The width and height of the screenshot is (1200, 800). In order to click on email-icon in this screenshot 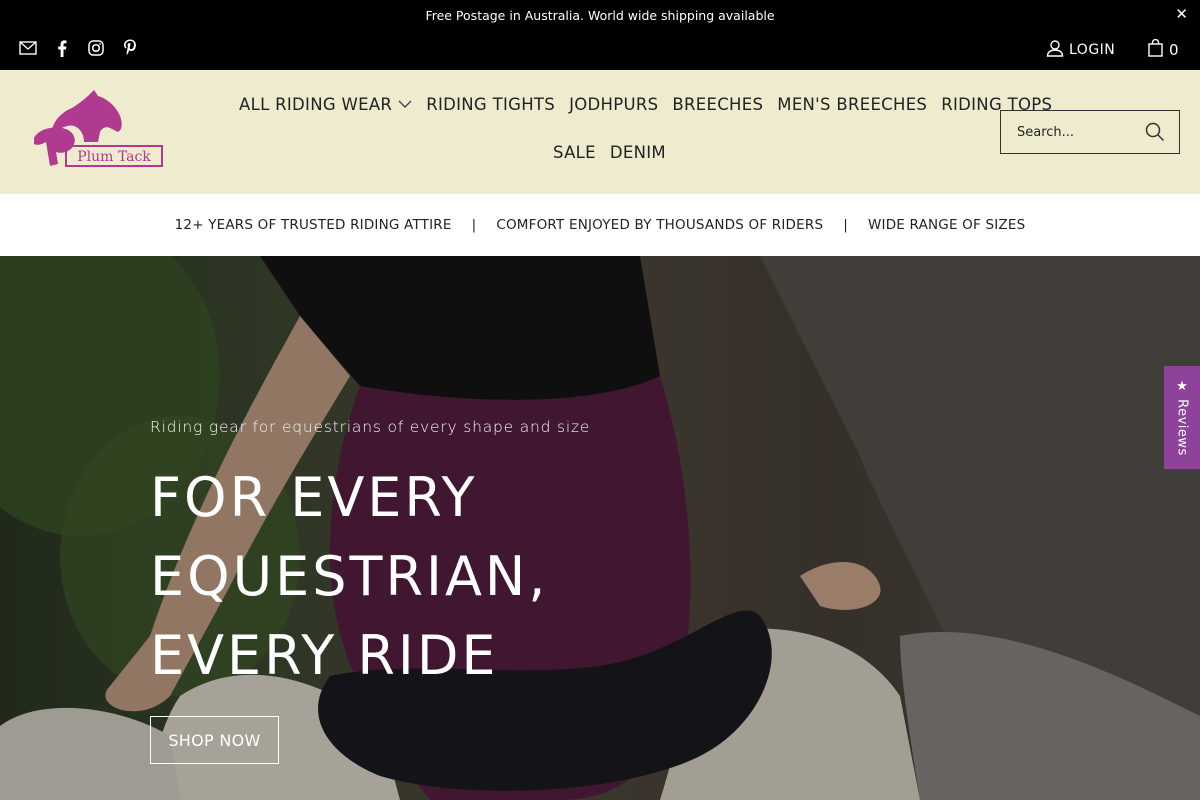, I will do `click(28, 48)`.